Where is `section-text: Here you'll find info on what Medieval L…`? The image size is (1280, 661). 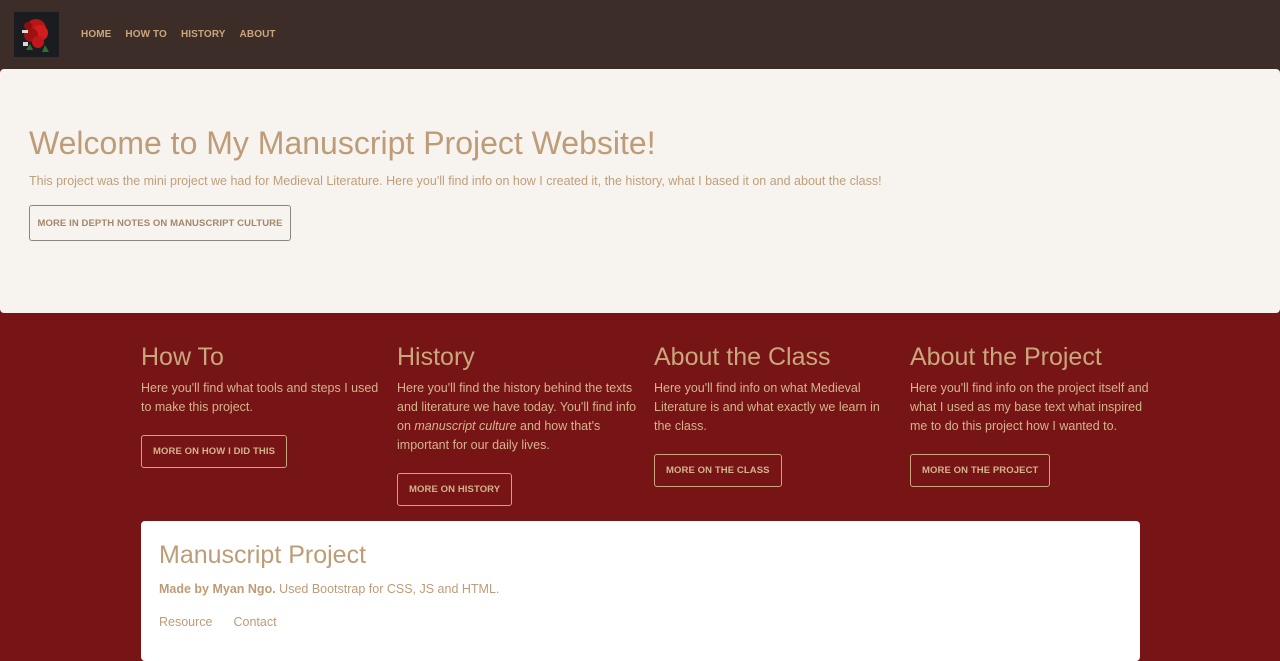 section-text: Here you'll find info on what Medieval L… is located at coordinates (767, 407).